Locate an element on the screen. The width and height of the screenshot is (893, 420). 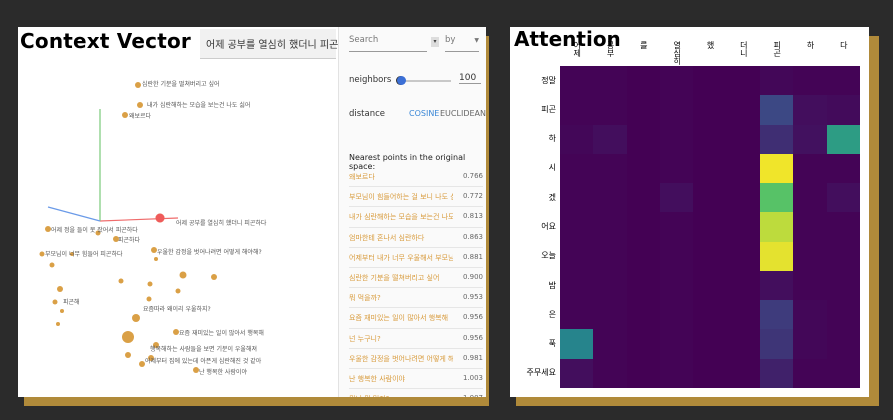
row-label: 정말 is located at coordinates (548, 80).